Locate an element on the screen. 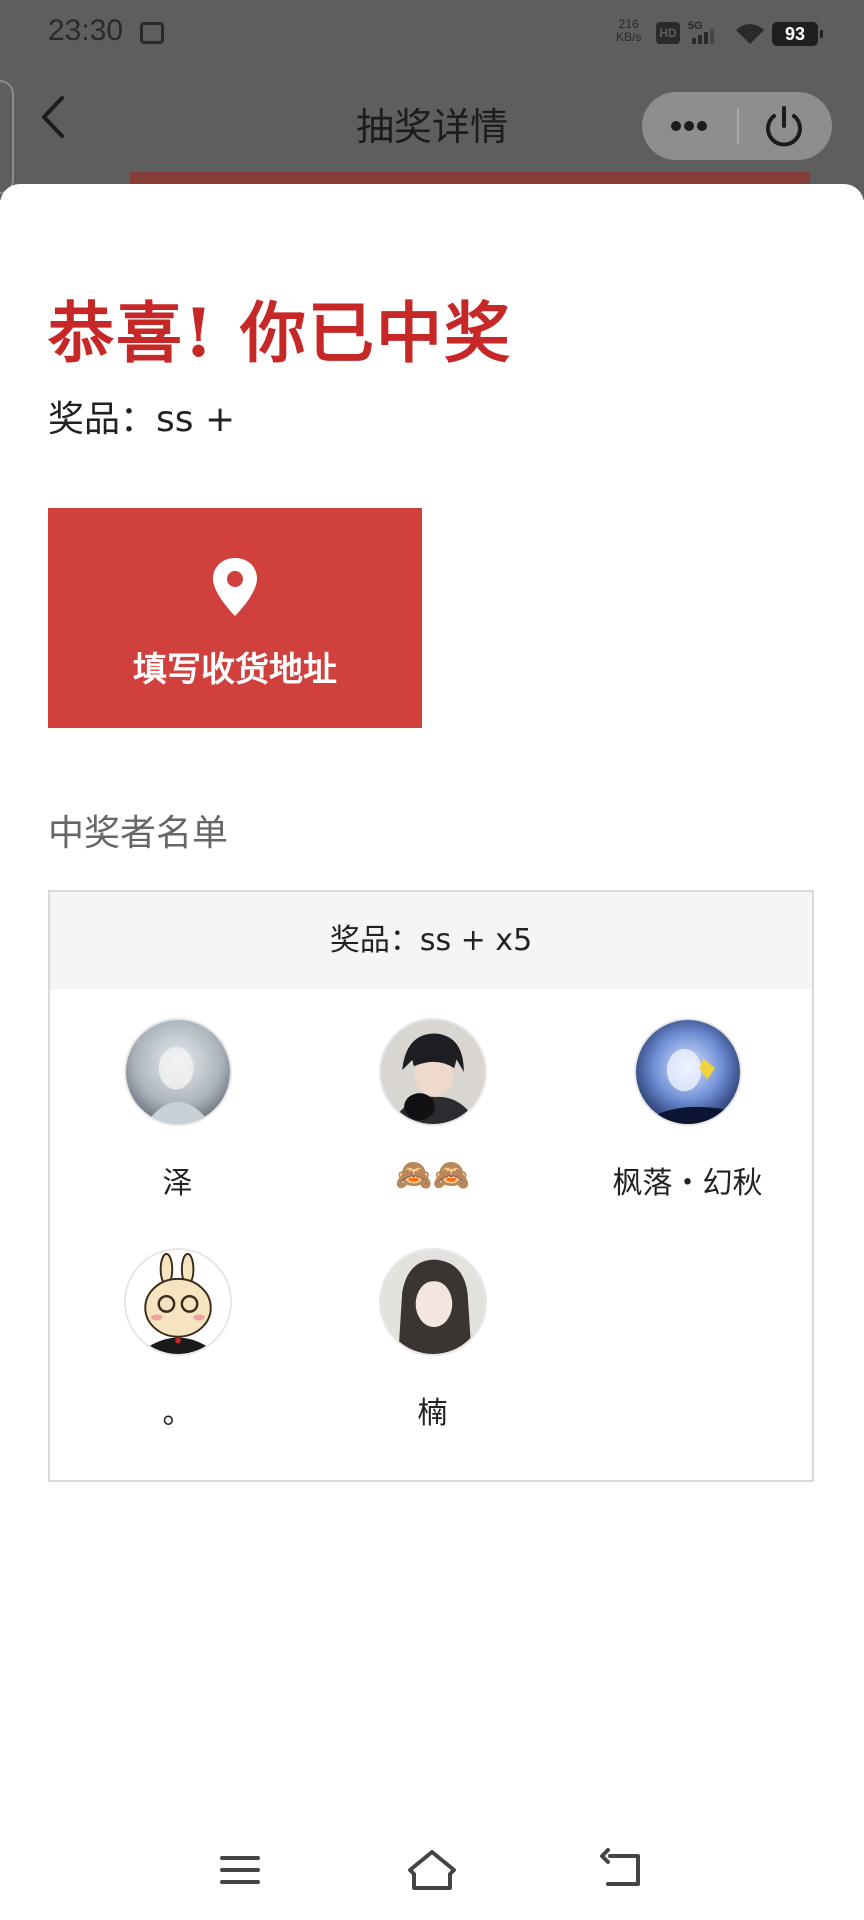 This screenshot has height=1920, width=864. battery-icon: 93 is located at coordinates (797, 34).